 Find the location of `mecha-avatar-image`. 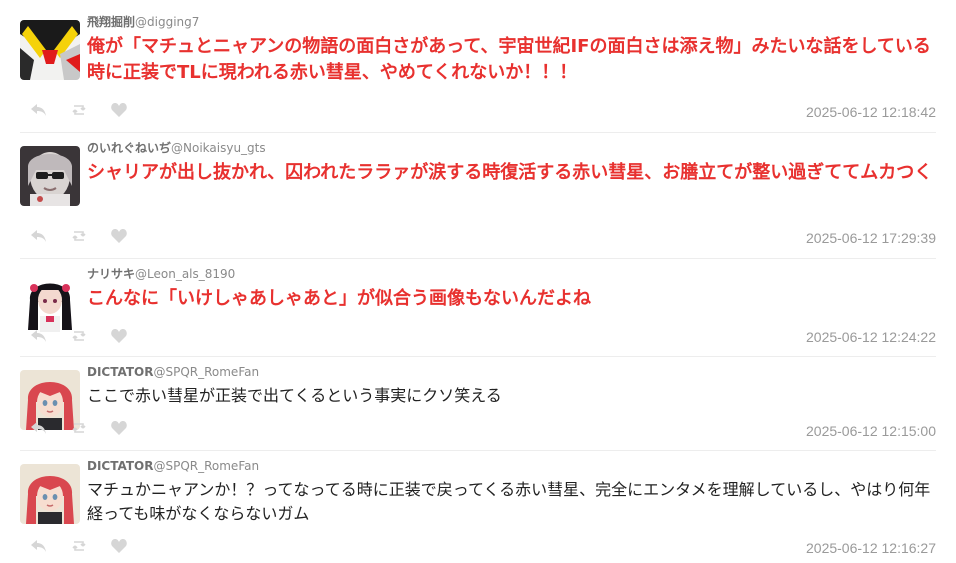

mecha-avatar-image is located at coordinates (50, 50).